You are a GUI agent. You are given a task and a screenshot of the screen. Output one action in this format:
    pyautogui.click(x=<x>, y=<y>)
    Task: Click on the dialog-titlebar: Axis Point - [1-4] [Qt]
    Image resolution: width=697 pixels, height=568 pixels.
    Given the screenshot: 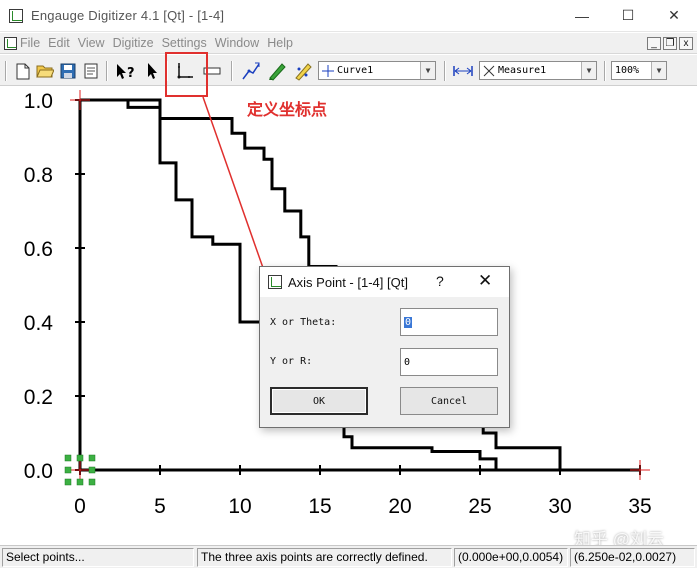 What is the action you would take?
    pyautogui.click(x=384, y=282)
    